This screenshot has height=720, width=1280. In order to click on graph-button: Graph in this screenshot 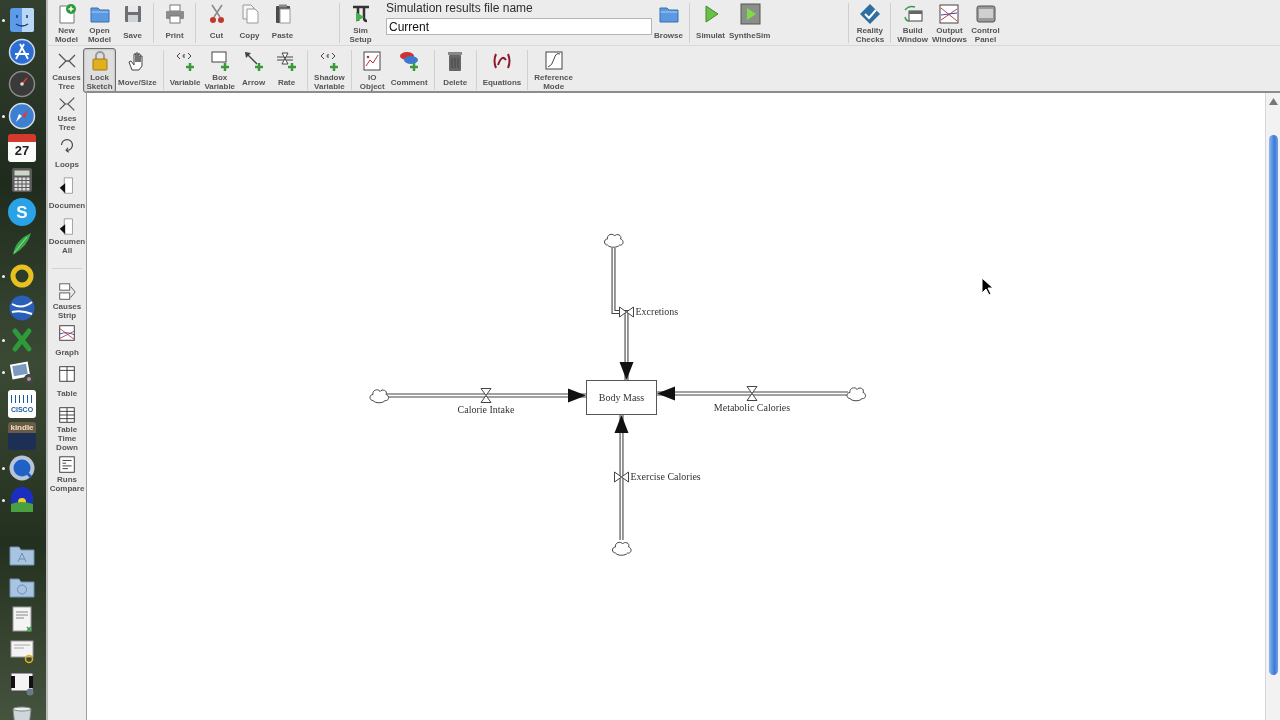, I will do `click(67, 342)`.